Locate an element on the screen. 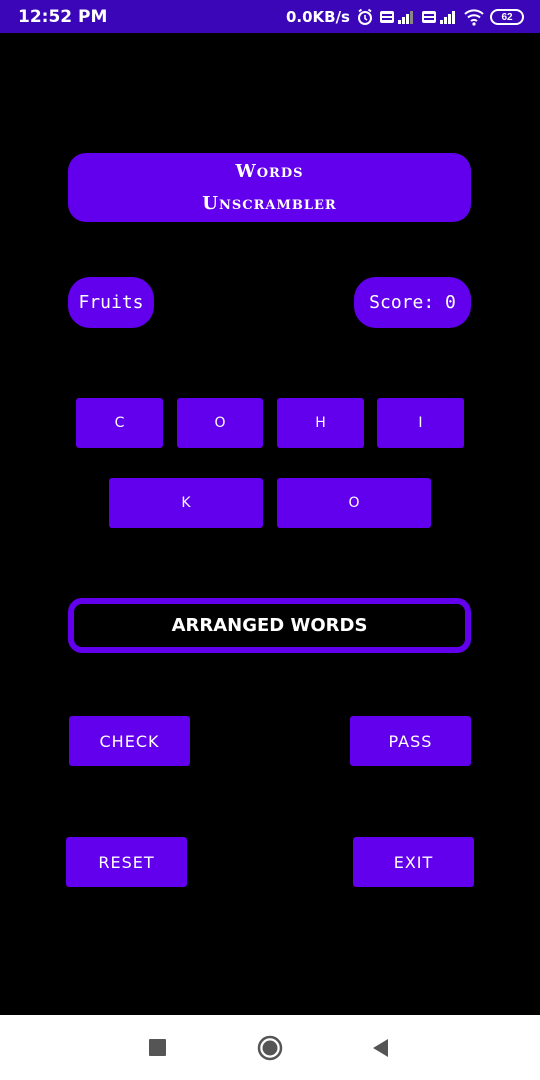  status-icons: 0.0KB/s 62 is located at coordinates (405, 17).